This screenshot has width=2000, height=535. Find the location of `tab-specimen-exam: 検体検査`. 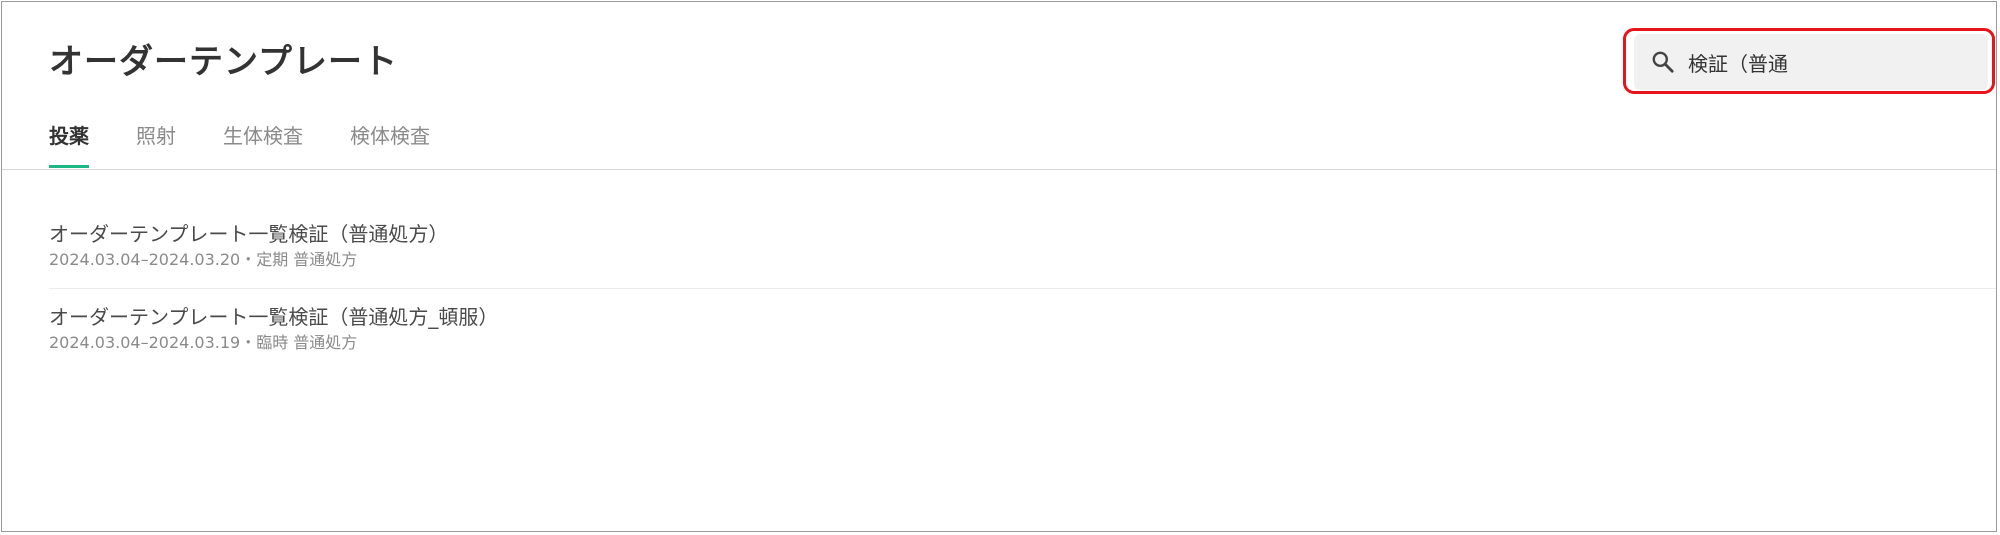

tab-specimen-exam: 検体検査 is located at coordinates (390, 145).